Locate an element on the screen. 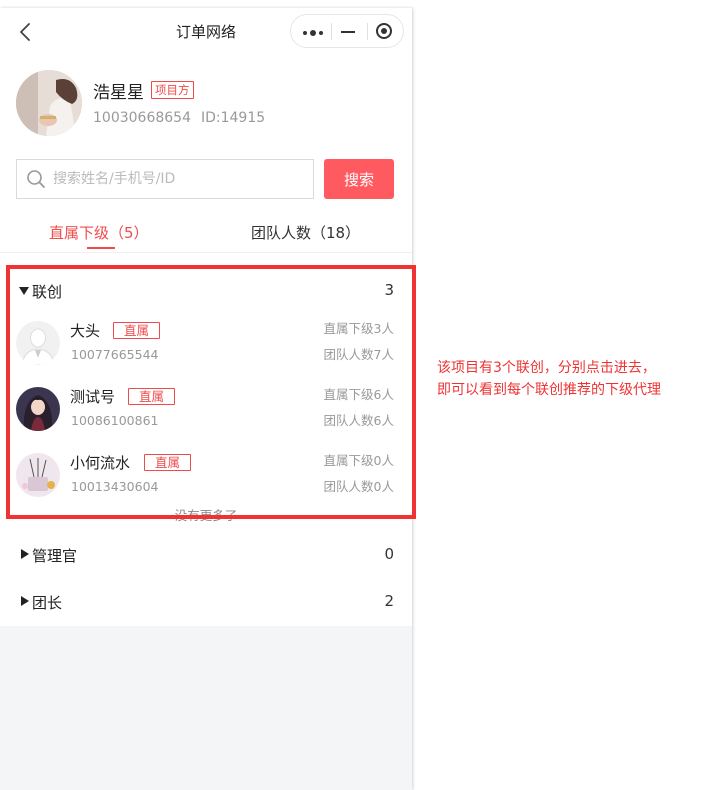  annotation-note-line2: 即可以看到每个联创推荐的下级代理 is located at coordinates (549, 390).